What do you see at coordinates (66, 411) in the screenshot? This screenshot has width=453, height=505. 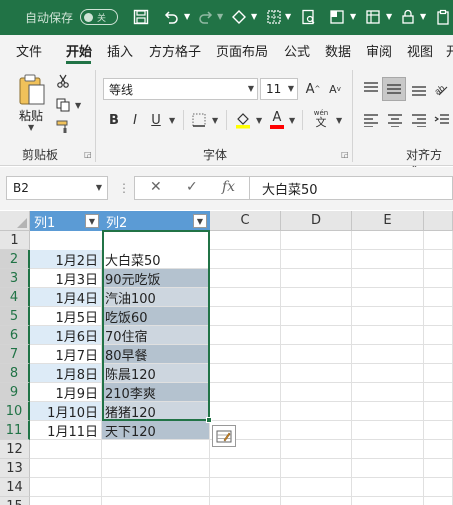 I see `table-cell: 1月10日` at bounding box center [66, 411].